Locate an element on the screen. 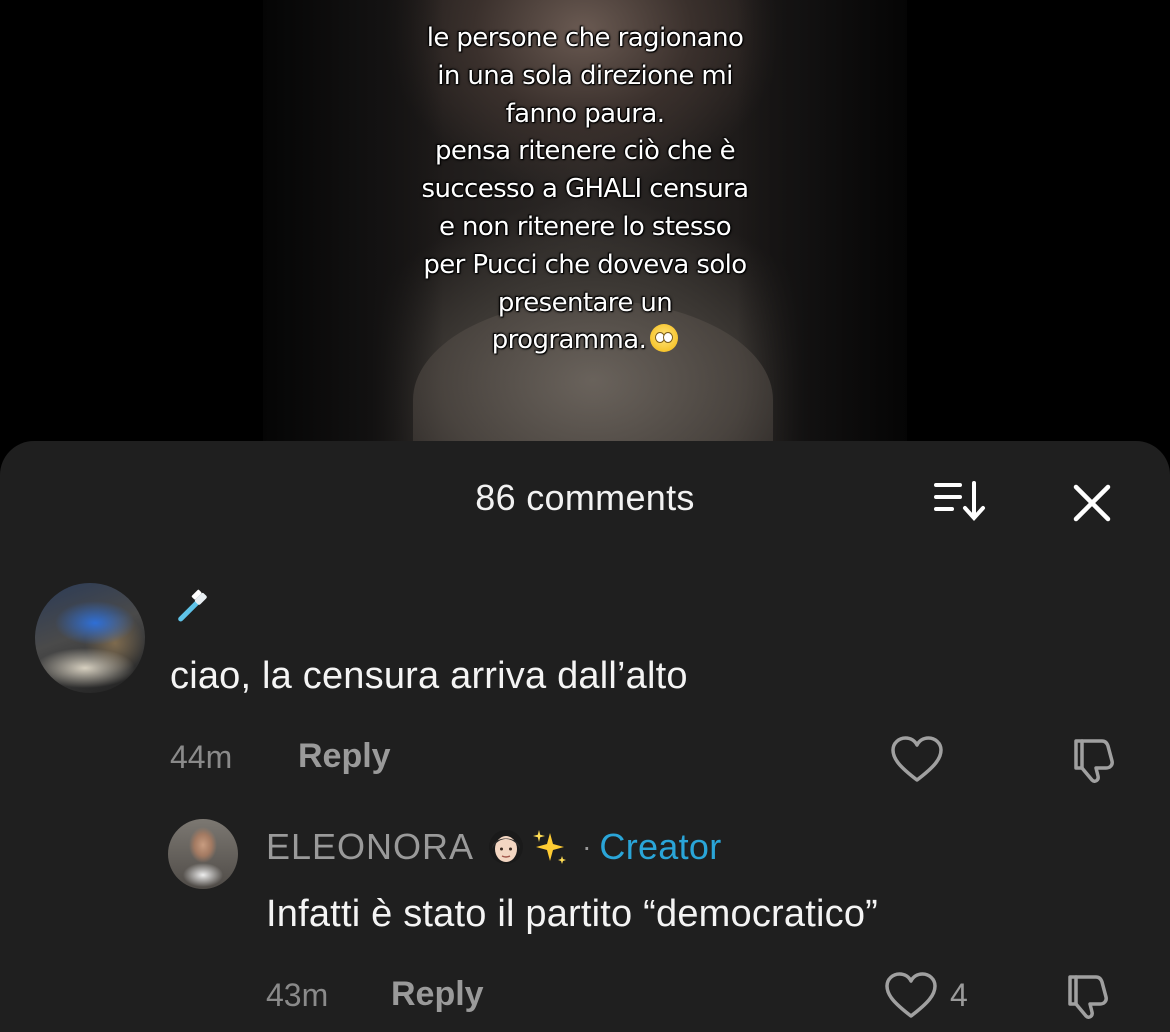 The width and height of the screenshot is (1170, 1032). creator-badge: Creator is located at coordinates (660, 846).